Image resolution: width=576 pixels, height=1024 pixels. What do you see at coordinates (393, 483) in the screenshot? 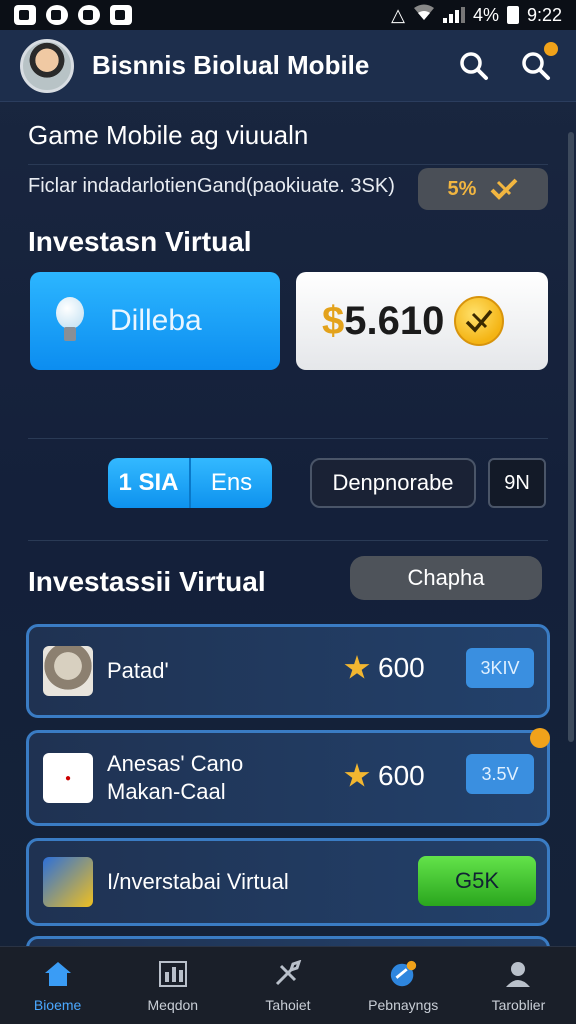
I see `denpnorabe-button: Denpnorabe` at bounding box center [393, 483].